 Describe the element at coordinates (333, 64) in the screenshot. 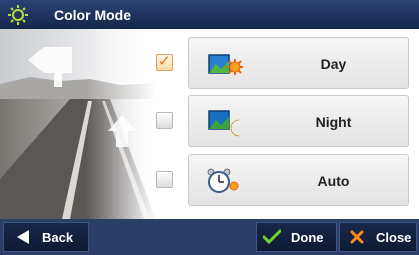

I see `day-label: Day` at that location.